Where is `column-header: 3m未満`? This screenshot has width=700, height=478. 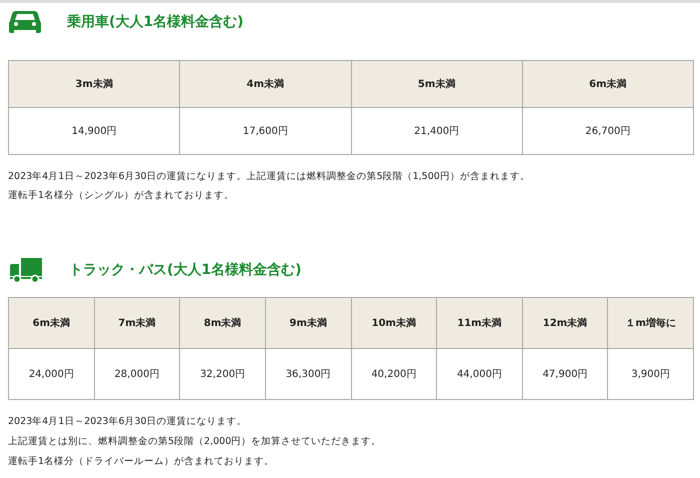
column-header: 3m未満 is located at coordinates (94, 84).